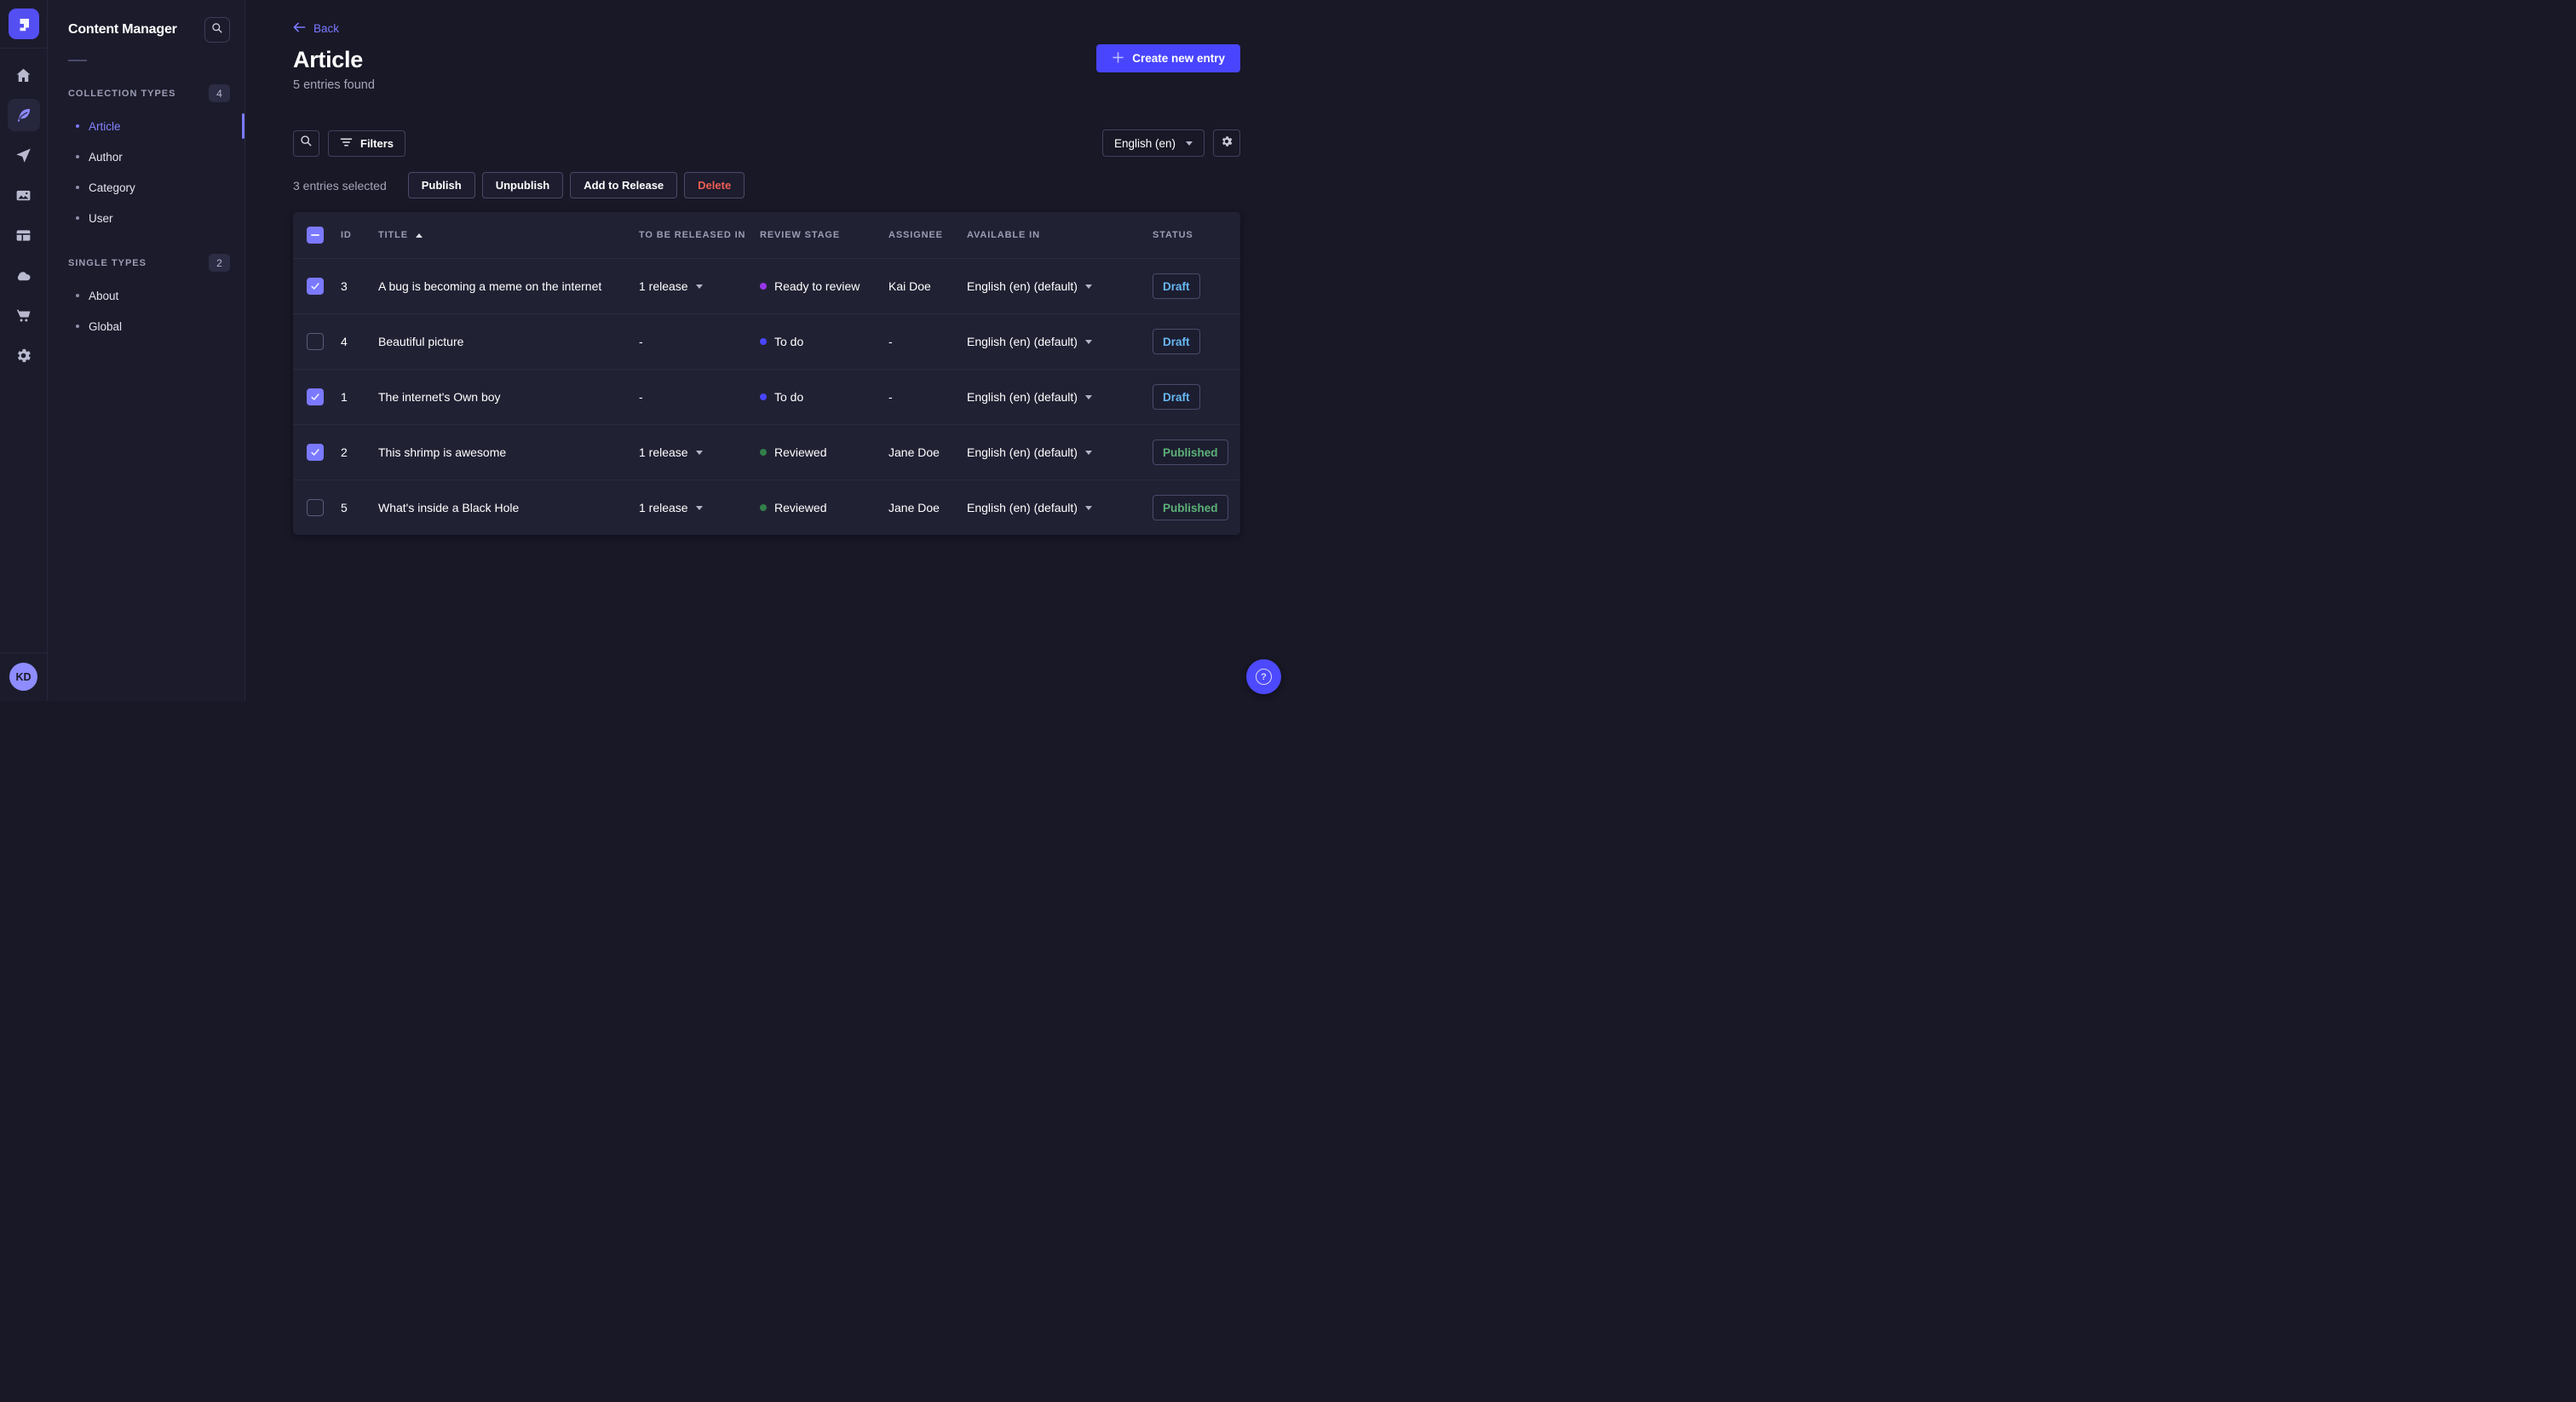 The image size is (2576, 1402). What do you see at coordinates (359, 235) in the screenshot?
I see `column-header-id: ID` at bounding box center [359, 235].